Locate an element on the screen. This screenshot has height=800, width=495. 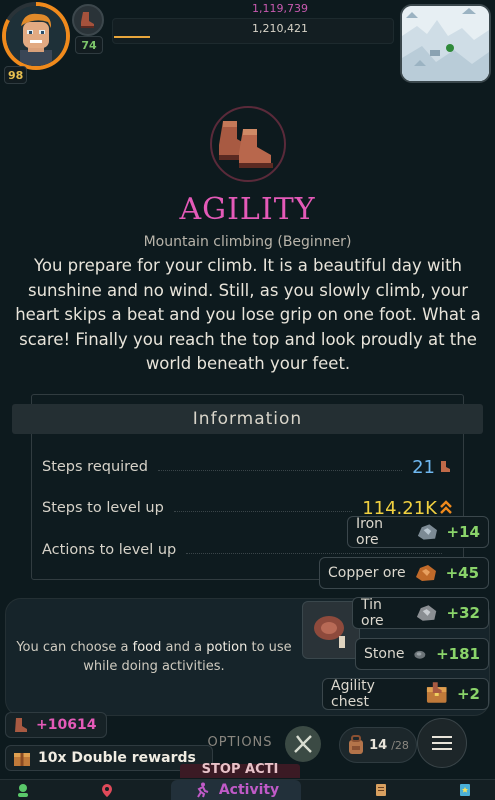
info-label: Steps to level up is located at coordinates (103, 508).